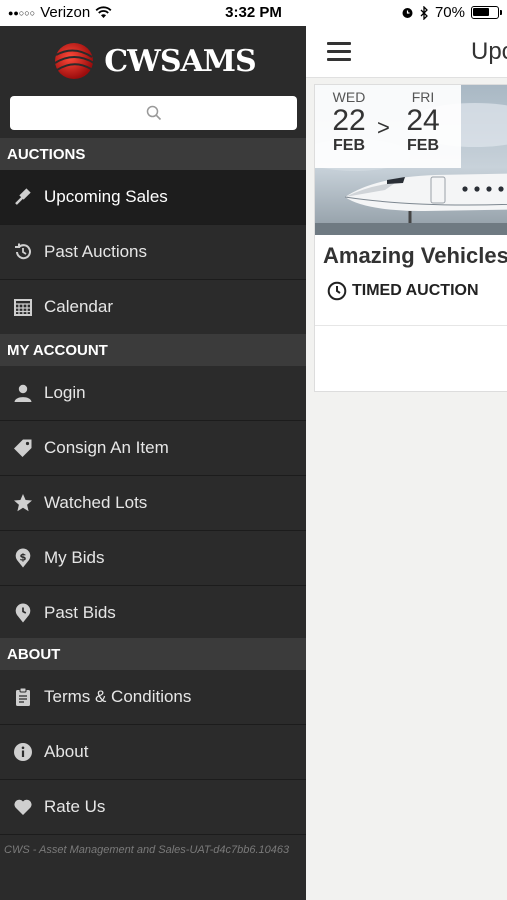 This screenshot has height=900, width=507. What do you see at coordinates (118, 696) in the screenshot?
I see `menu-label: Terms & Conditions` at bounding box center [118, 696].